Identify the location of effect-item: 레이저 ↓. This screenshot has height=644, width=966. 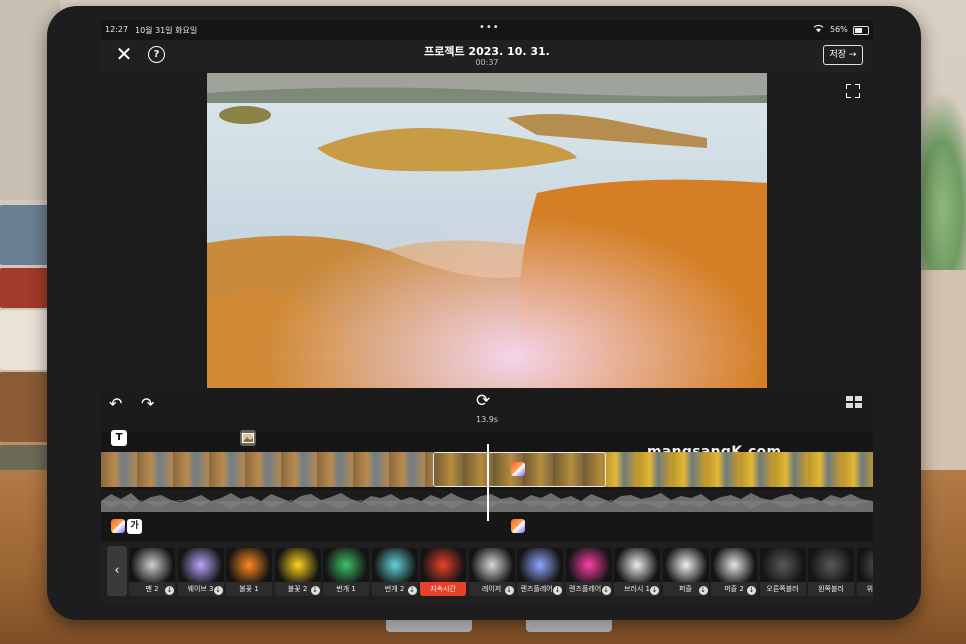
(491, 572).